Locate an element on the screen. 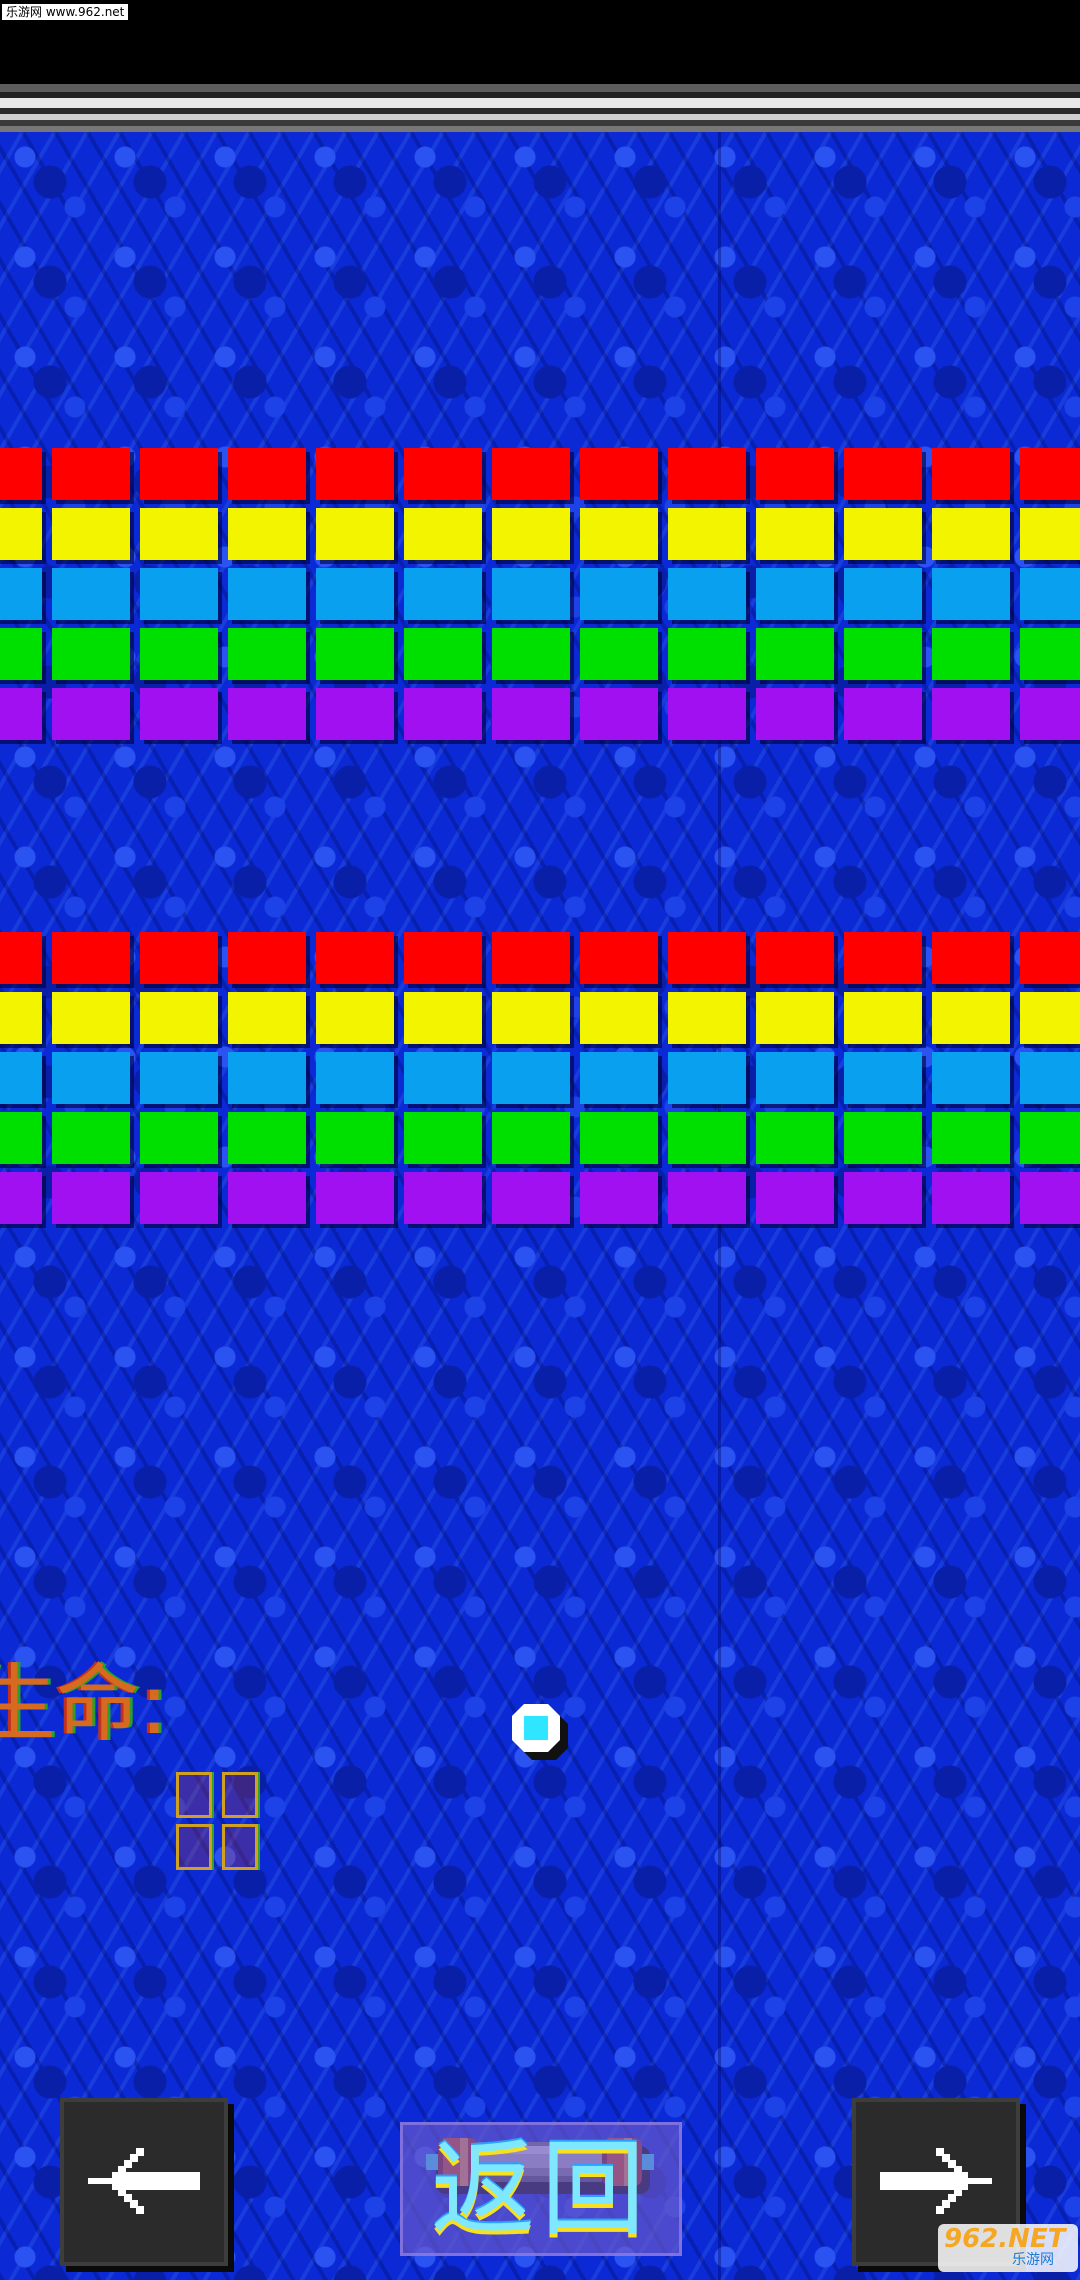 The height and width of the screenshot is (2280, 1080). watermark: 962.NET 乐游网 is located at coordinates (1008, 2248).